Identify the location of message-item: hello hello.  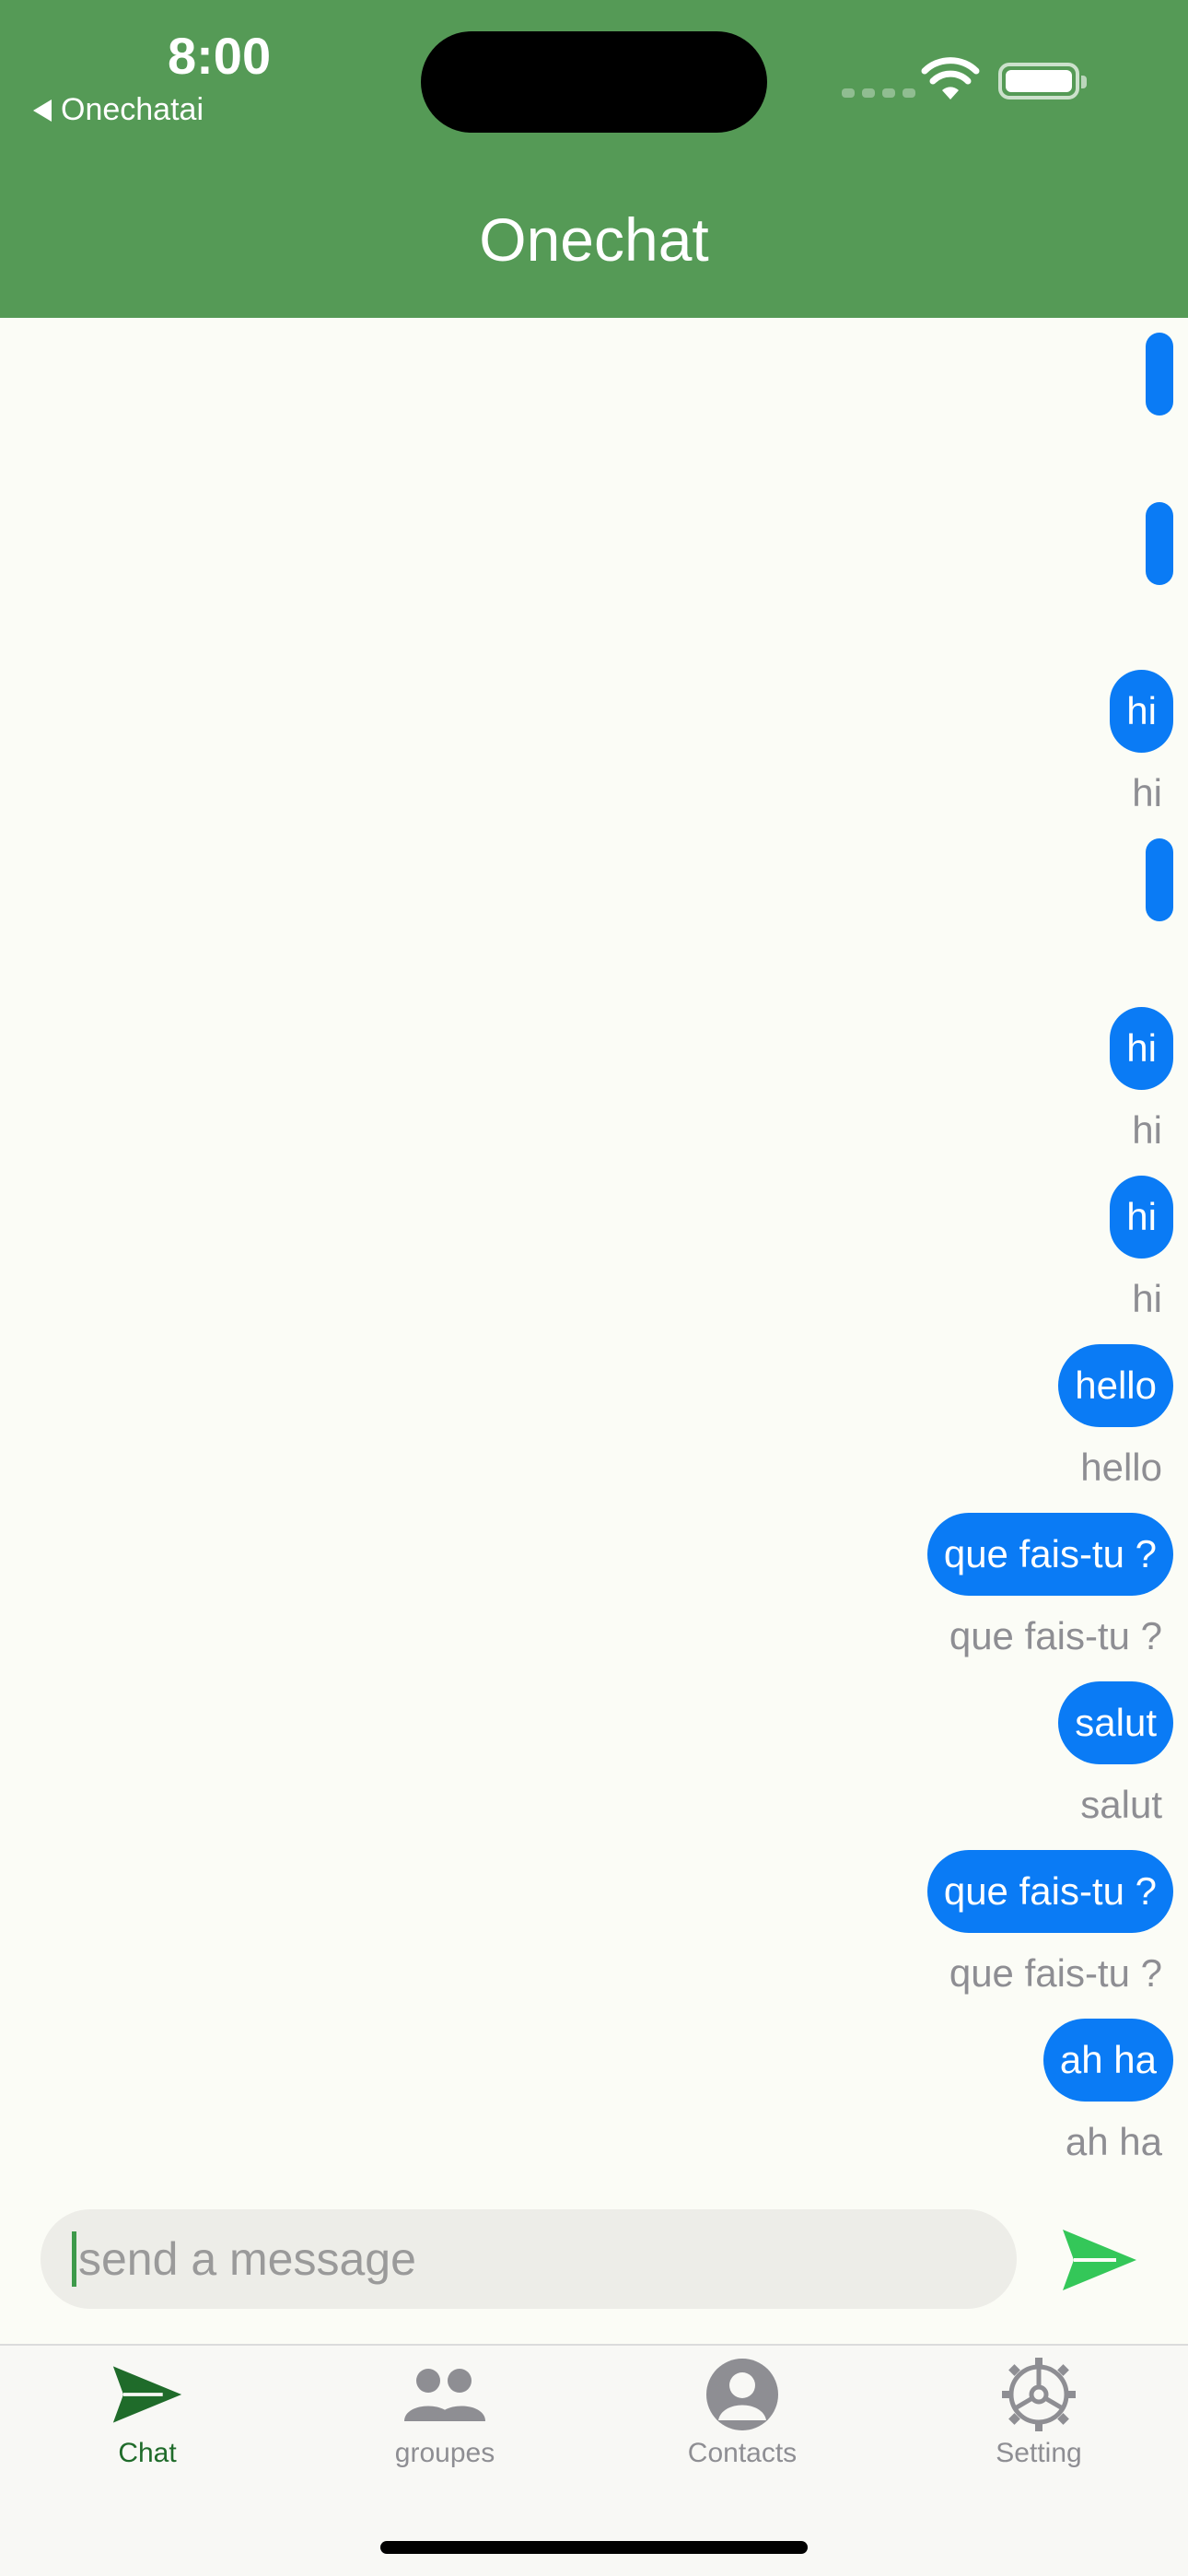
(1115, 1417).